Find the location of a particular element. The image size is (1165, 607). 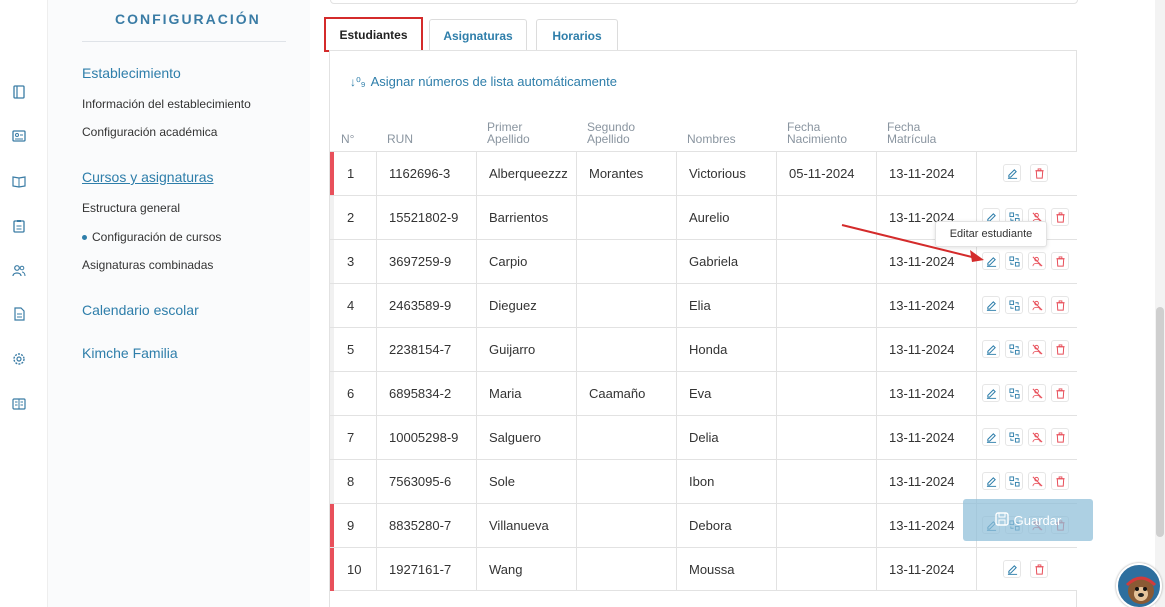

cell-nombres: Gabriela is located at coordinates (714, 261).